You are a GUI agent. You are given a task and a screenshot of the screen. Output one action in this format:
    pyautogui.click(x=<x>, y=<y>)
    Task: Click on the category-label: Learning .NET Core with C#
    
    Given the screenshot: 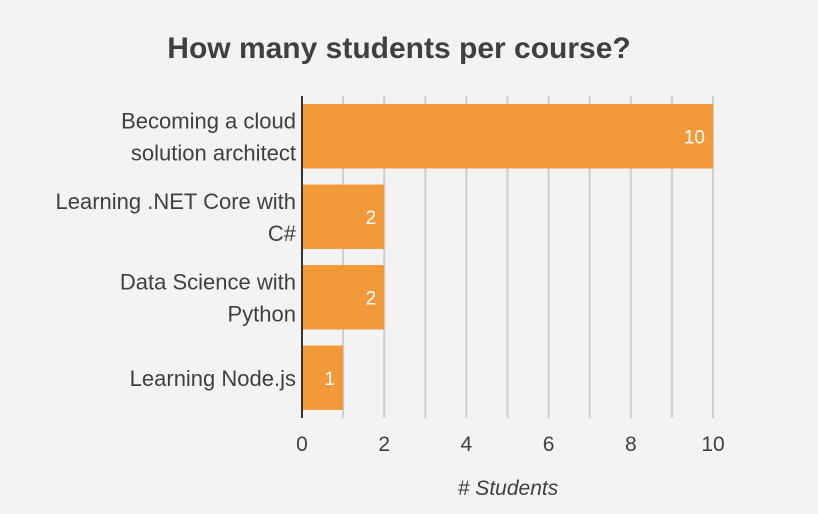 What is the action you would take?
    pyautogui.click(x=176, y=217)
    